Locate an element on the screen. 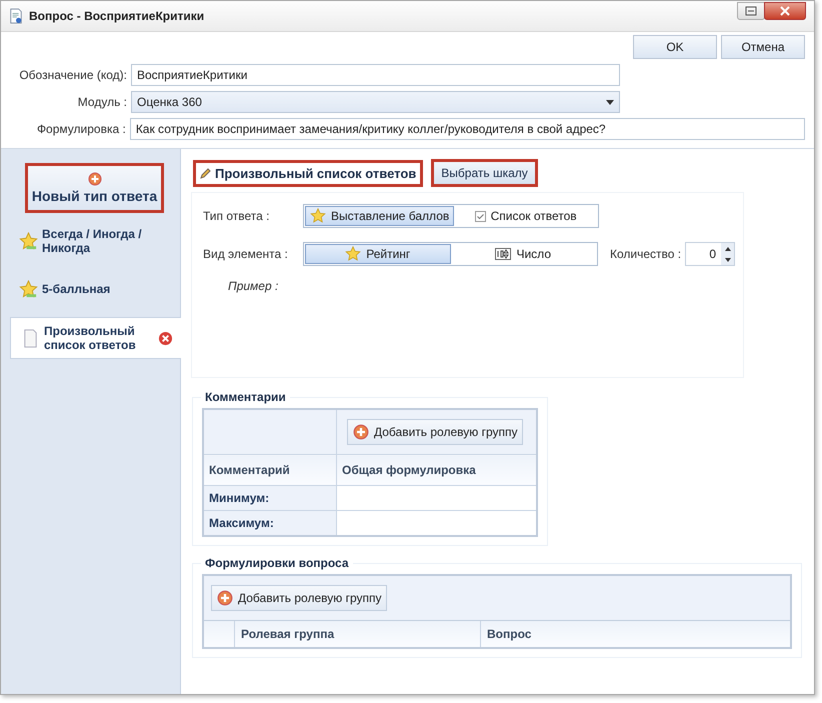 This screenshot has height=703, width=822. checkbox-icon is located at coordinates (480, 216).